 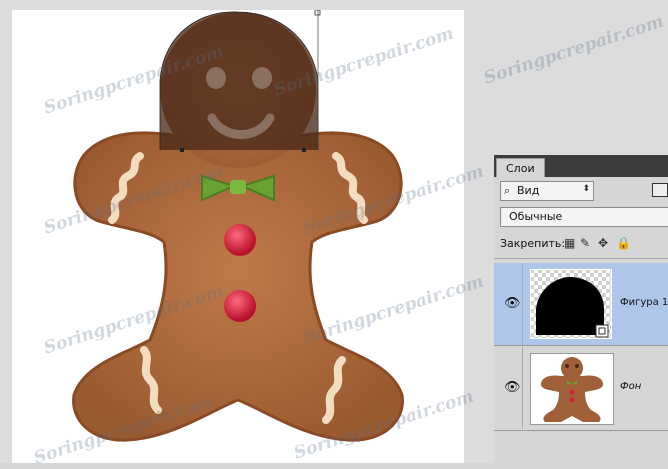 I want to click on shape-layer-overlay, so click(x=239, y=80).